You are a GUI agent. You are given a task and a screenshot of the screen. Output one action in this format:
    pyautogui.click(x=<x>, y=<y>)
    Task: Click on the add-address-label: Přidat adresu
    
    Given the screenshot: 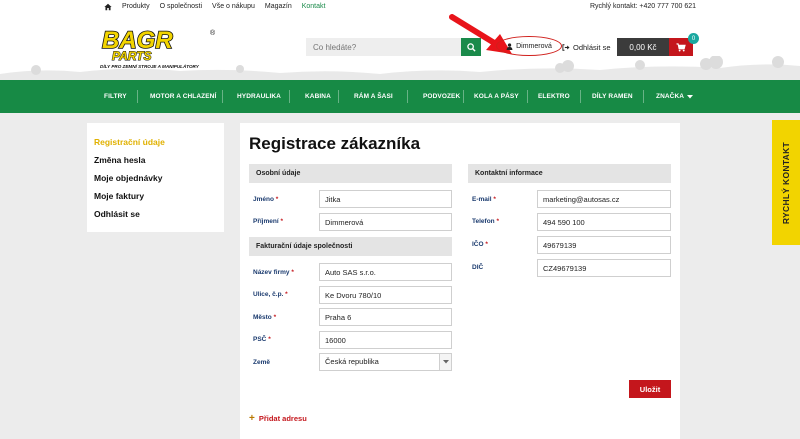 What is the action you would take?
    pyautogui.click(x=282, y=418)
    